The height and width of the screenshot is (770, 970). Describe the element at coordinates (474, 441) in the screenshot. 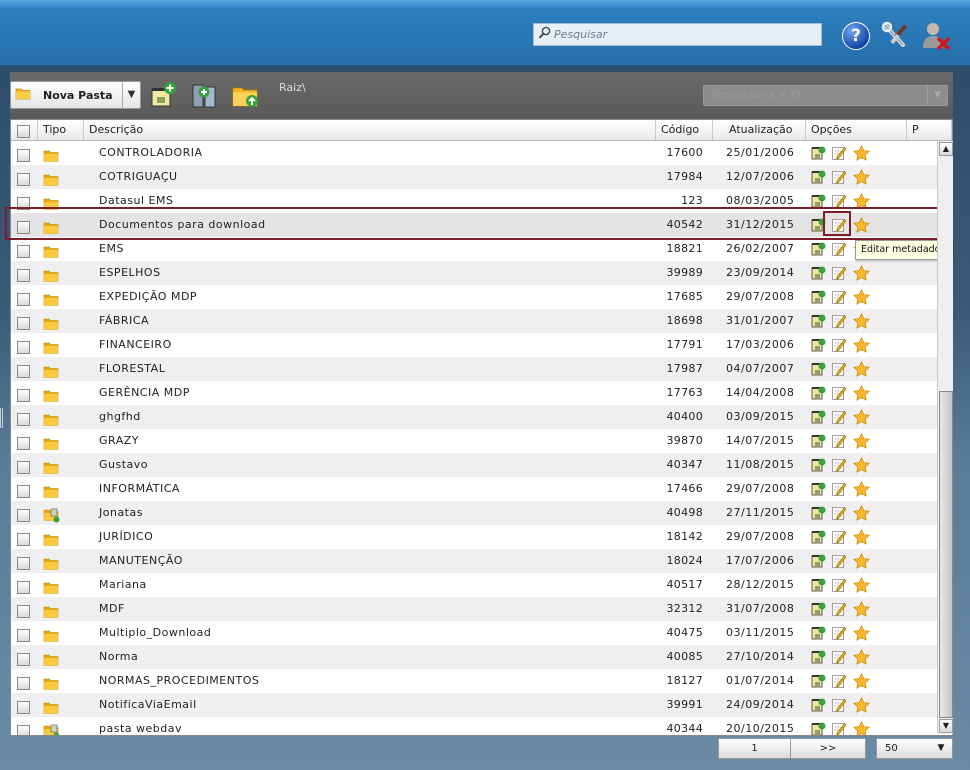

I see `table-row: GRAZY 39870 14/07/2015` at that location.